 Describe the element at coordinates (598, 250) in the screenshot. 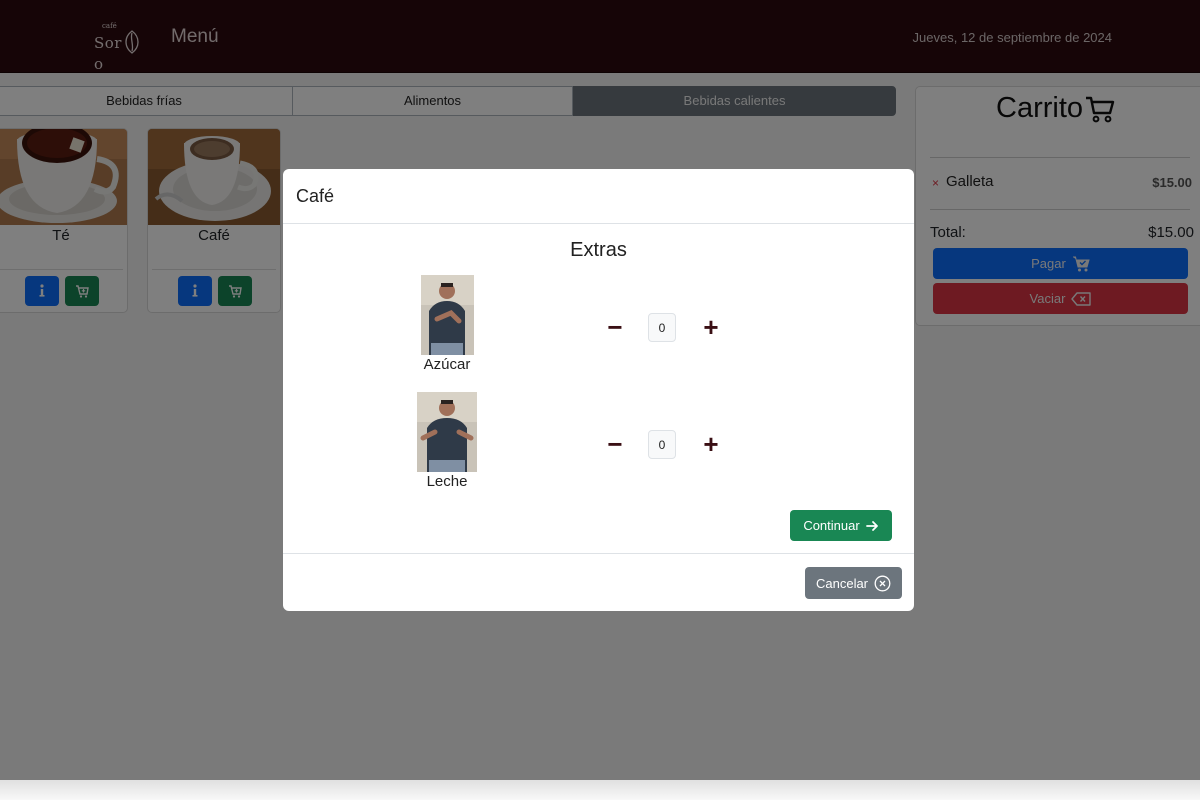

I see `extras-heading: Extras` at that location.